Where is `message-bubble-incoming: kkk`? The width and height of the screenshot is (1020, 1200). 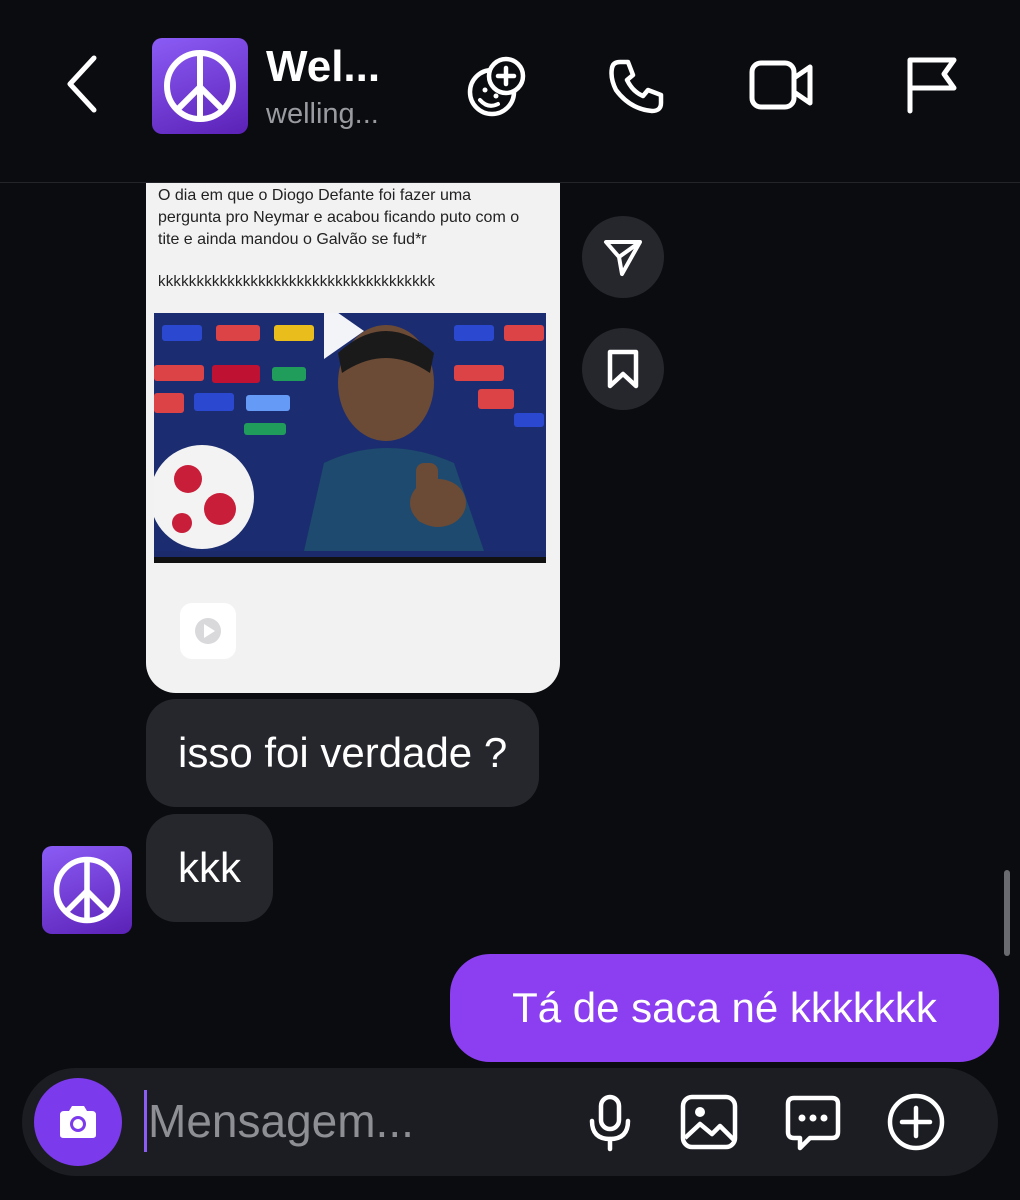
message-bubble-incoming: kkk is located at coordinates (209, 868).